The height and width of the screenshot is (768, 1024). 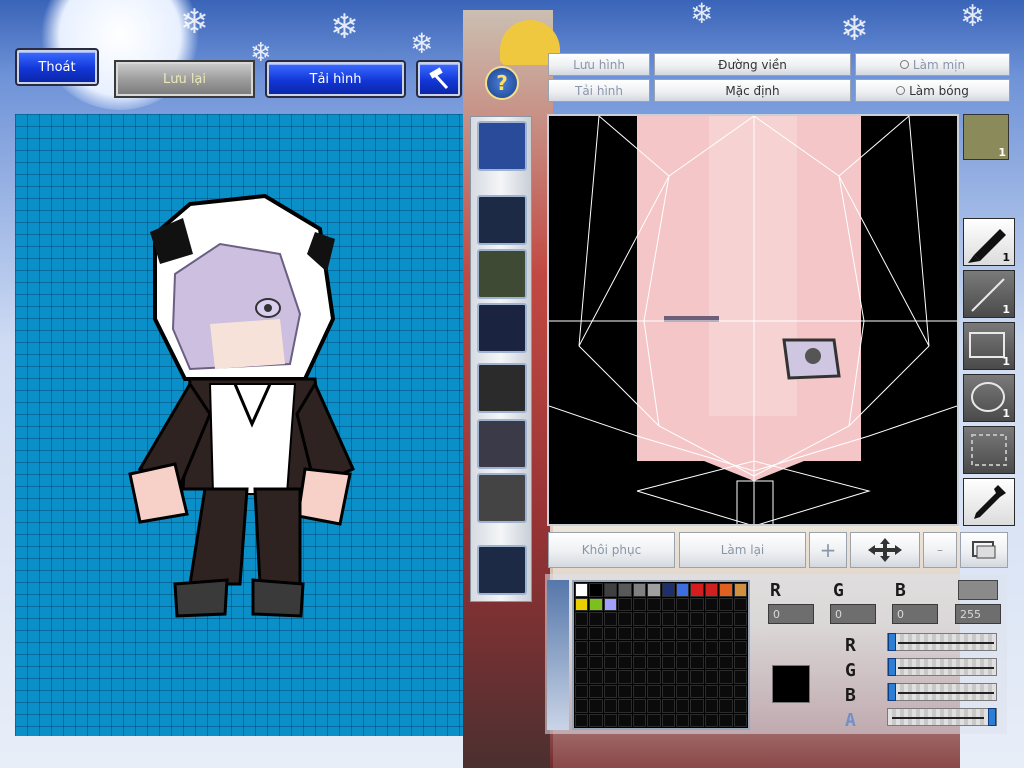 I want to click on save-button: Lưu lại, so click(x=184, y=79).